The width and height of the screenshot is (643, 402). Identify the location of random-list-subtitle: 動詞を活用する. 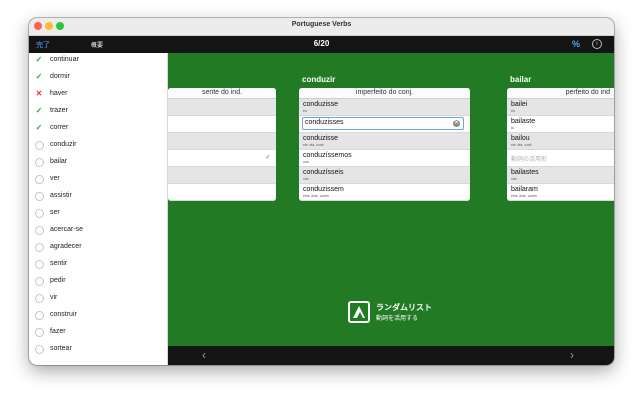
(397, 319).